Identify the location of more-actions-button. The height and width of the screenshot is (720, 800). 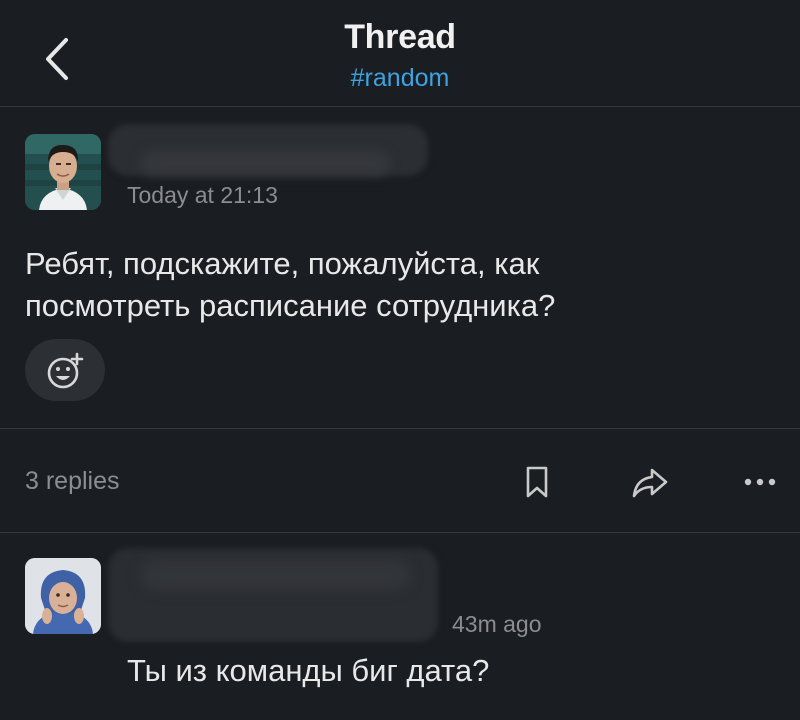
(762, 482).